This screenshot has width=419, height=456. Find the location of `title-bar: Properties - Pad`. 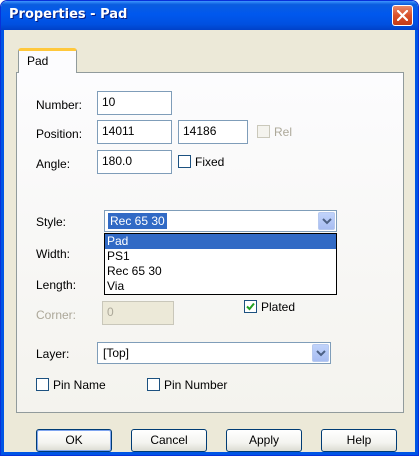

title-bar: Properties - Pad is located at coordinates (209, 15).